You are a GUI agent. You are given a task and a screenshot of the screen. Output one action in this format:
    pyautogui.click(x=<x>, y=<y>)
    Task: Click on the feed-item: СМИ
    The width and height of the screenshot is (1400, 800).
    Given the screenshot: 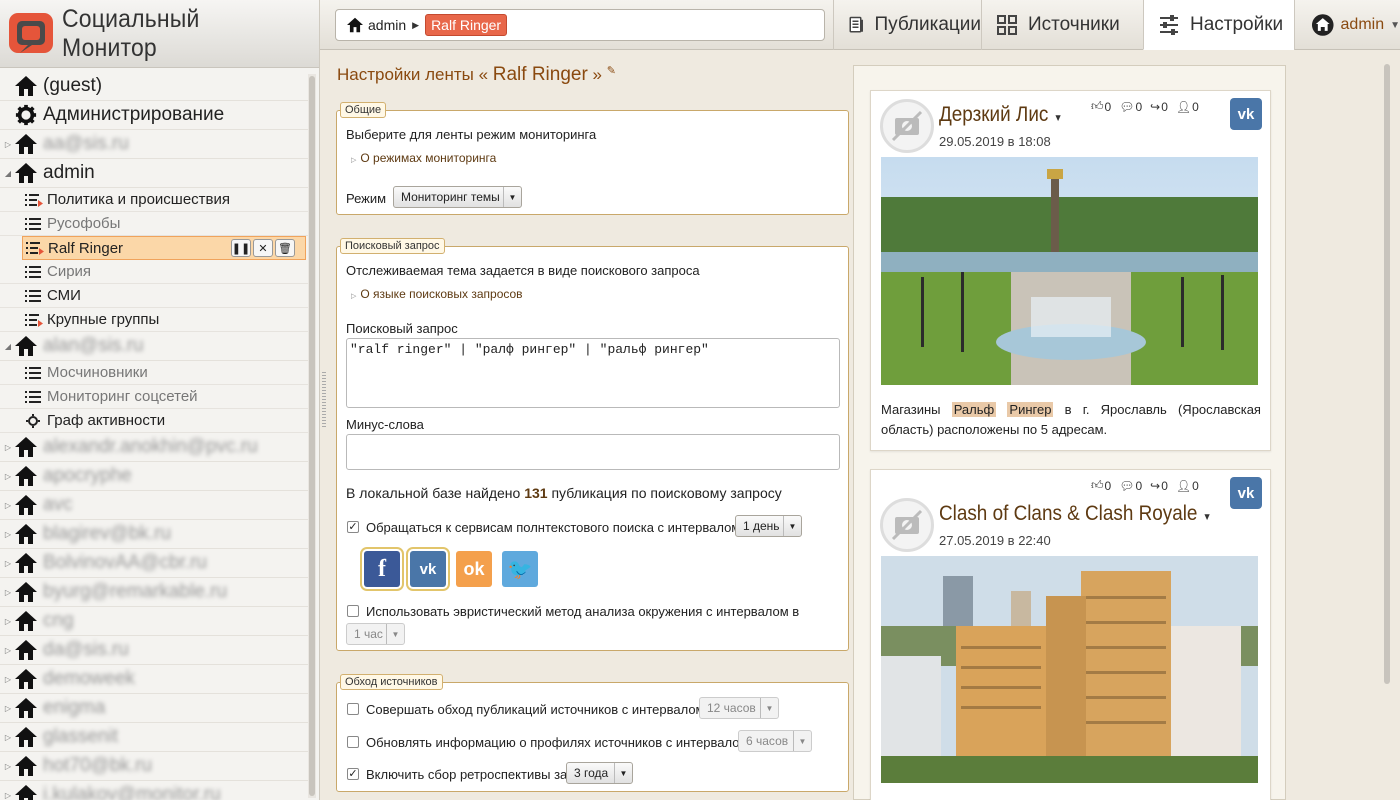 What is the action you would take?
    pyautogui.click(x=155, y=296)
    